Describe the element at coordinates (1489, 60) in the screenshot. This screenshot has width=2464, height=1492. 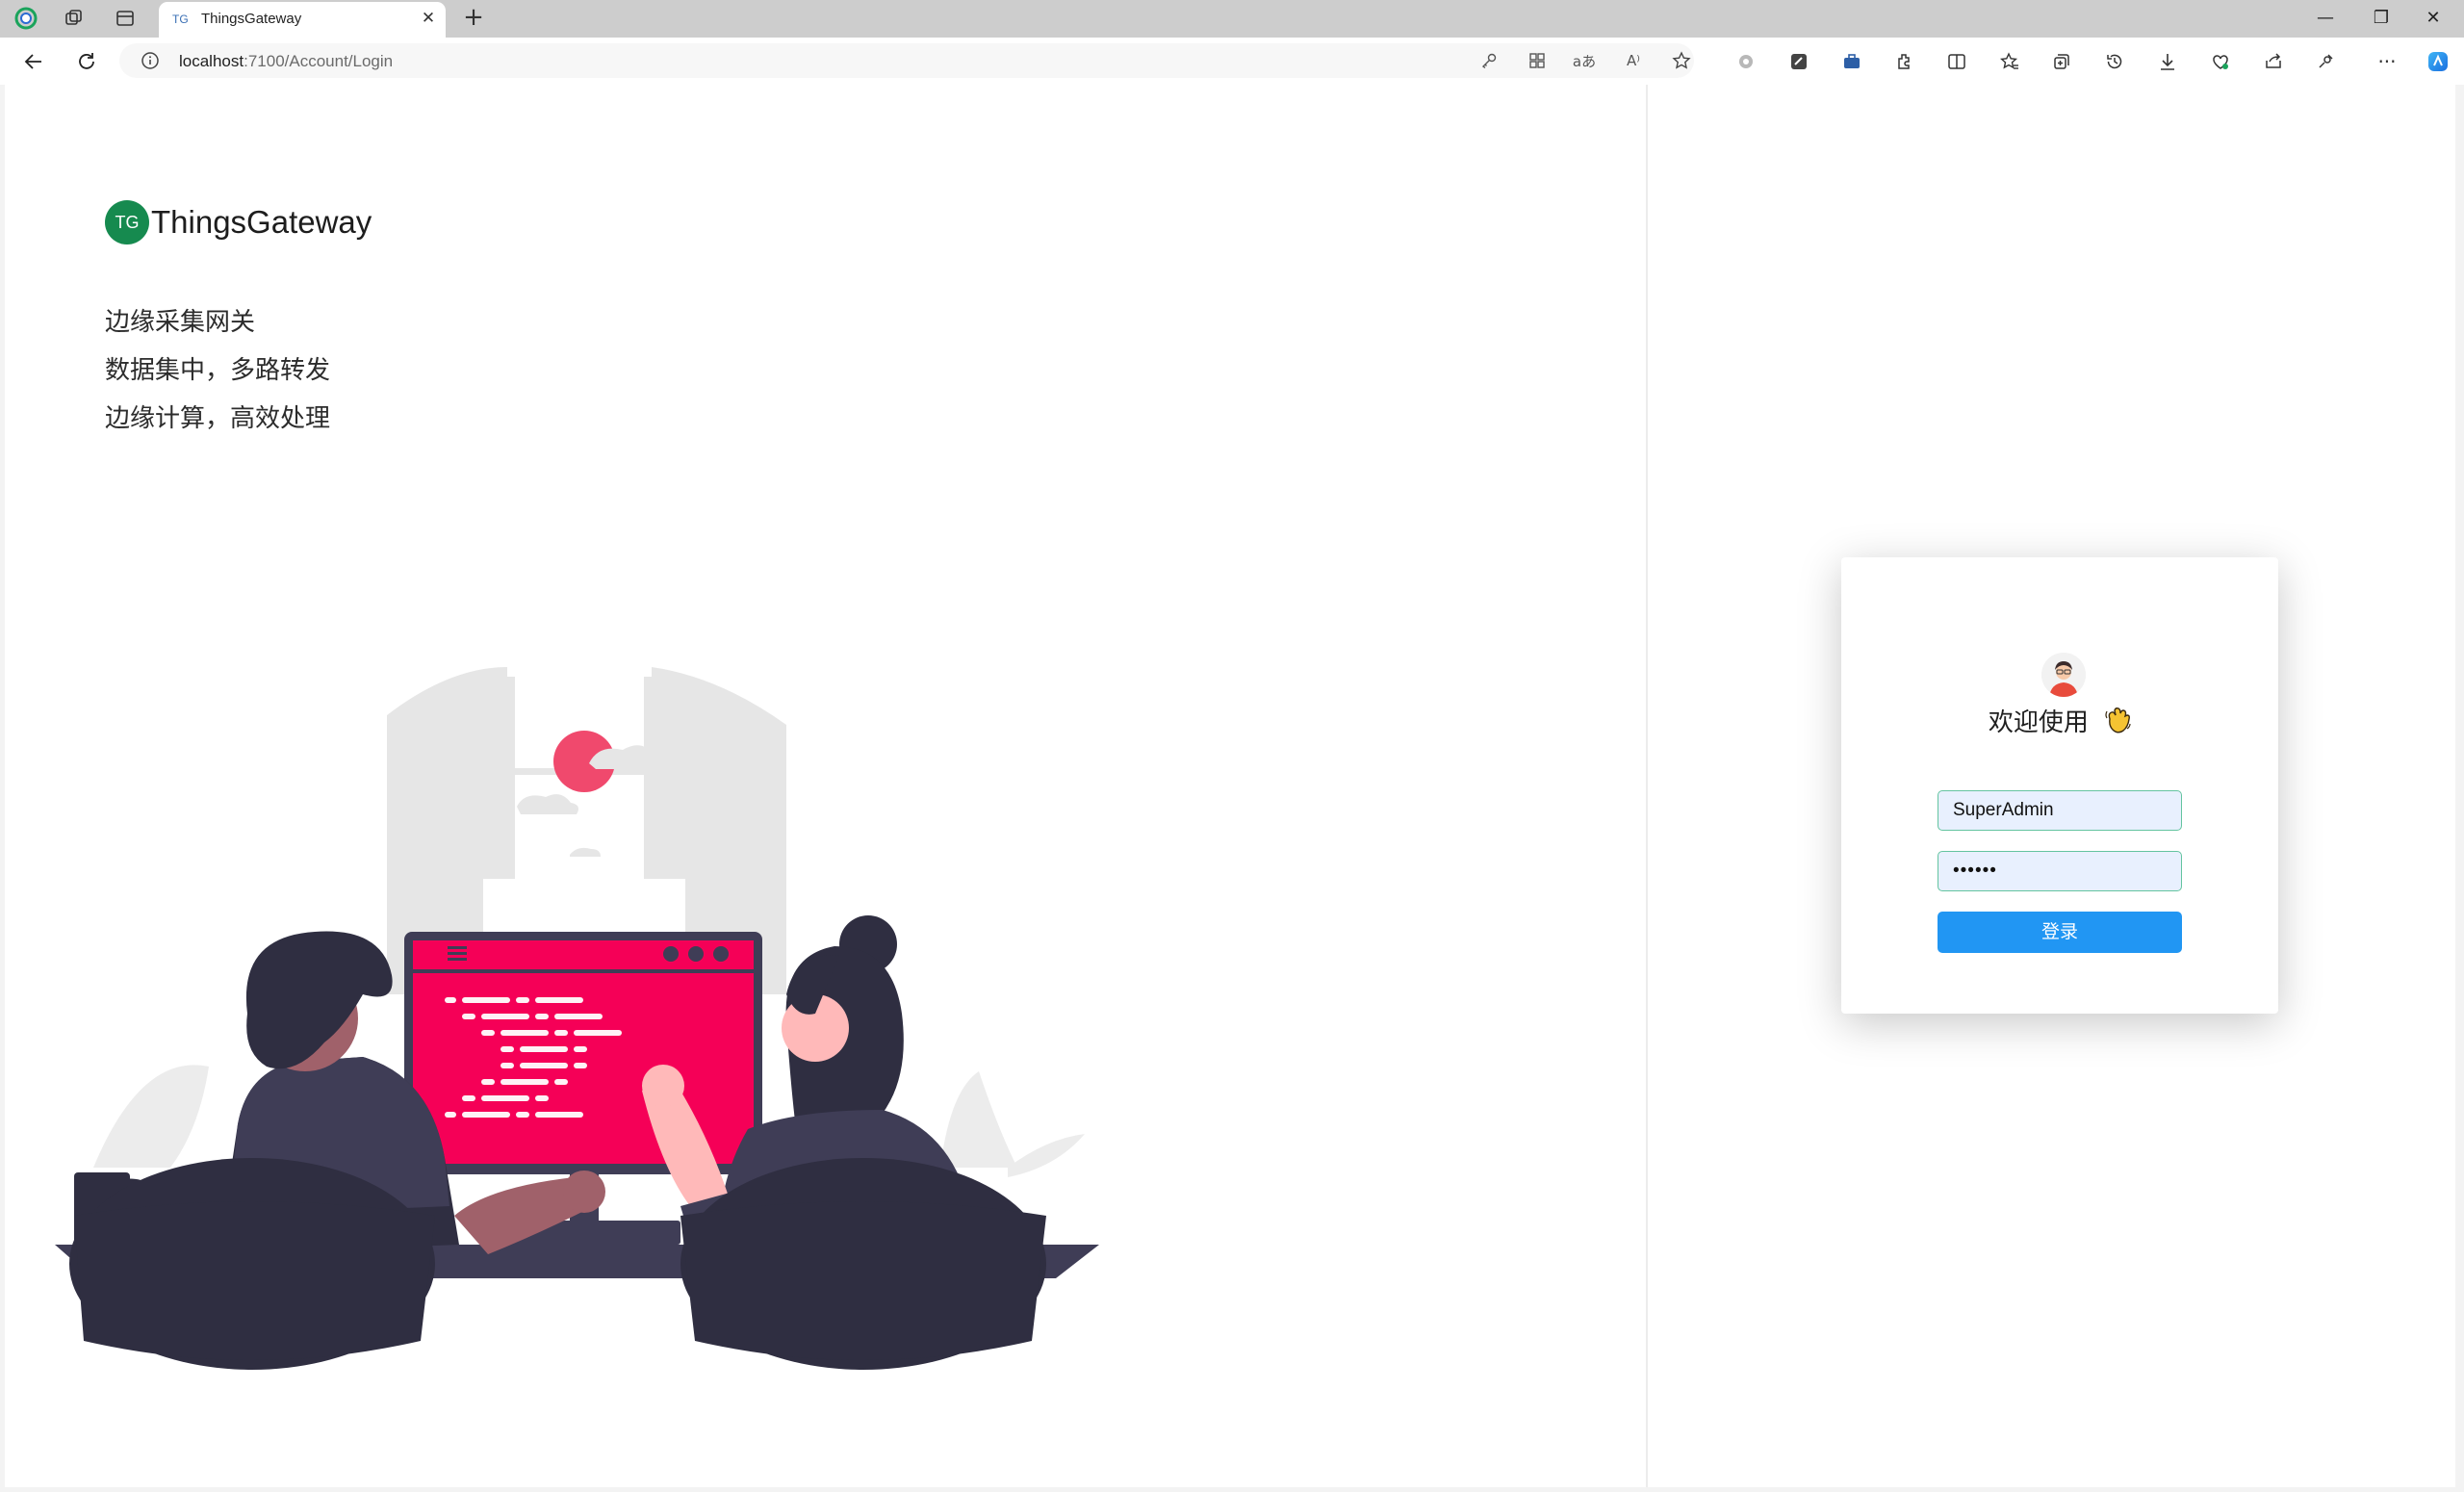
I see `key-icon` at that location.